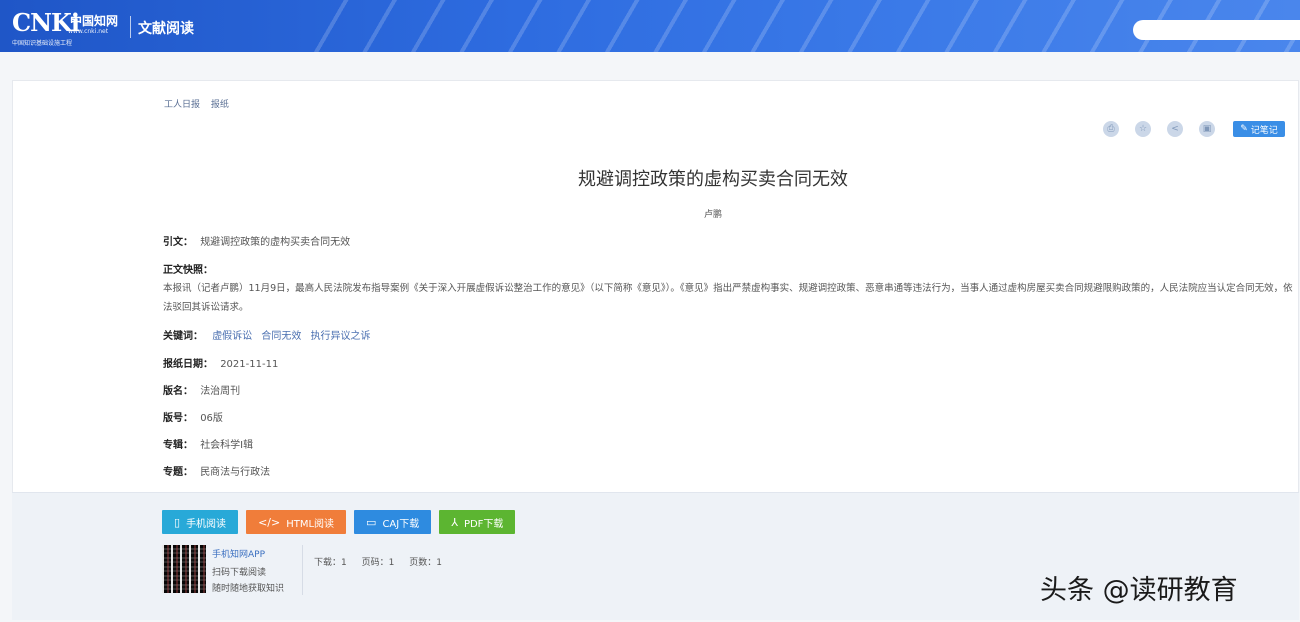 The height and width of the screenshot is (622, 1300). What do you see at coordinates (1139, 590) in the screenshot?
I see `watermark-text: 头条 @读研教育` at bounding box center [1139, 590].